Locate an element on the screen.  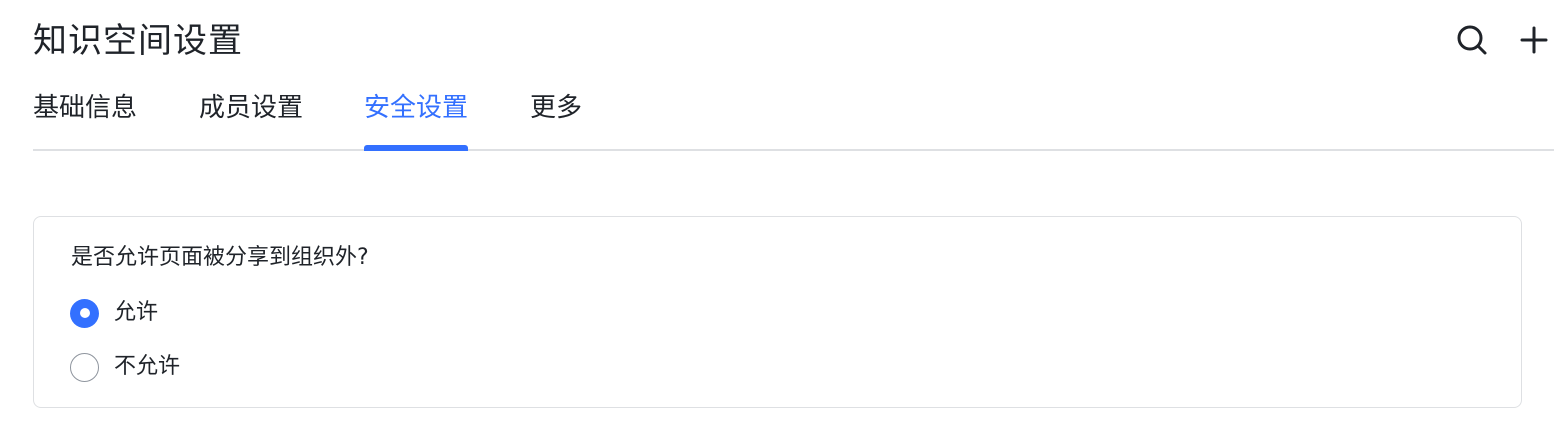
tab-security-settings: 安全设置 is located at coordinates (416, 119).